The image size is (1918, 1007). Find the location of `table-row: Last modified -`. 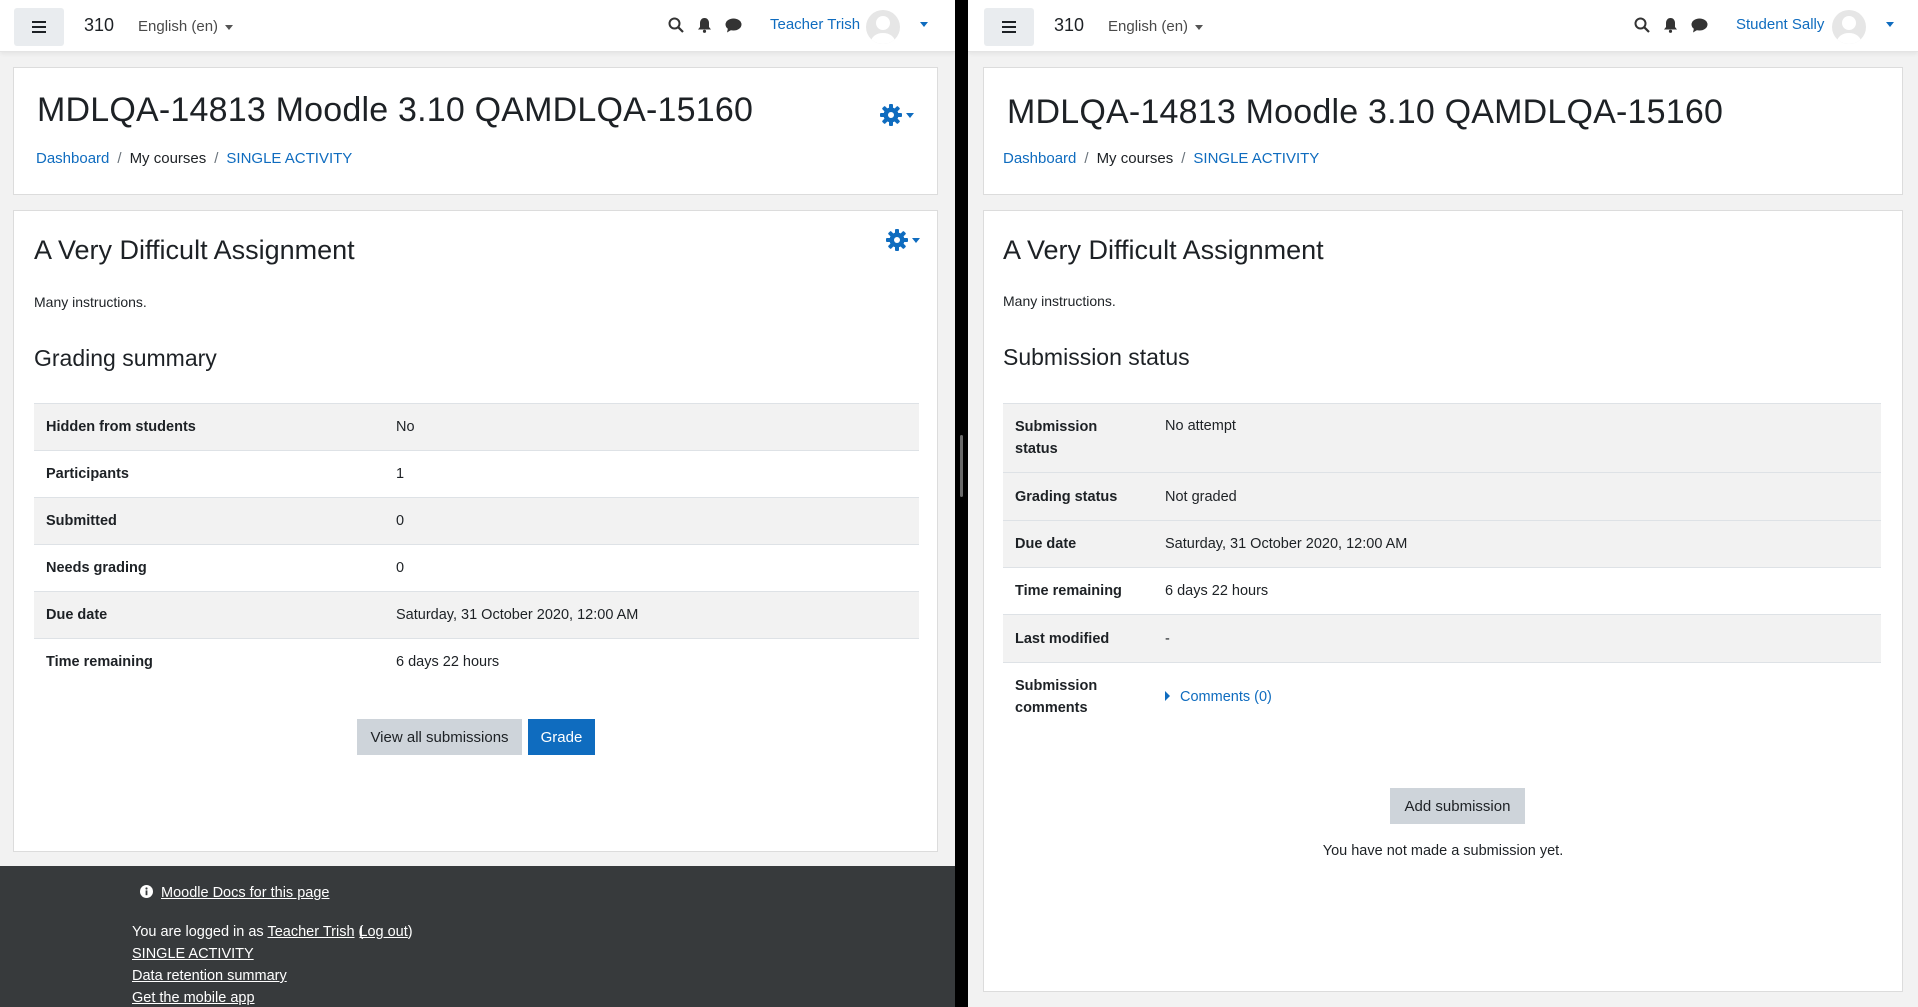

table-row: Last modified - is located at coordinates (1442, 638).